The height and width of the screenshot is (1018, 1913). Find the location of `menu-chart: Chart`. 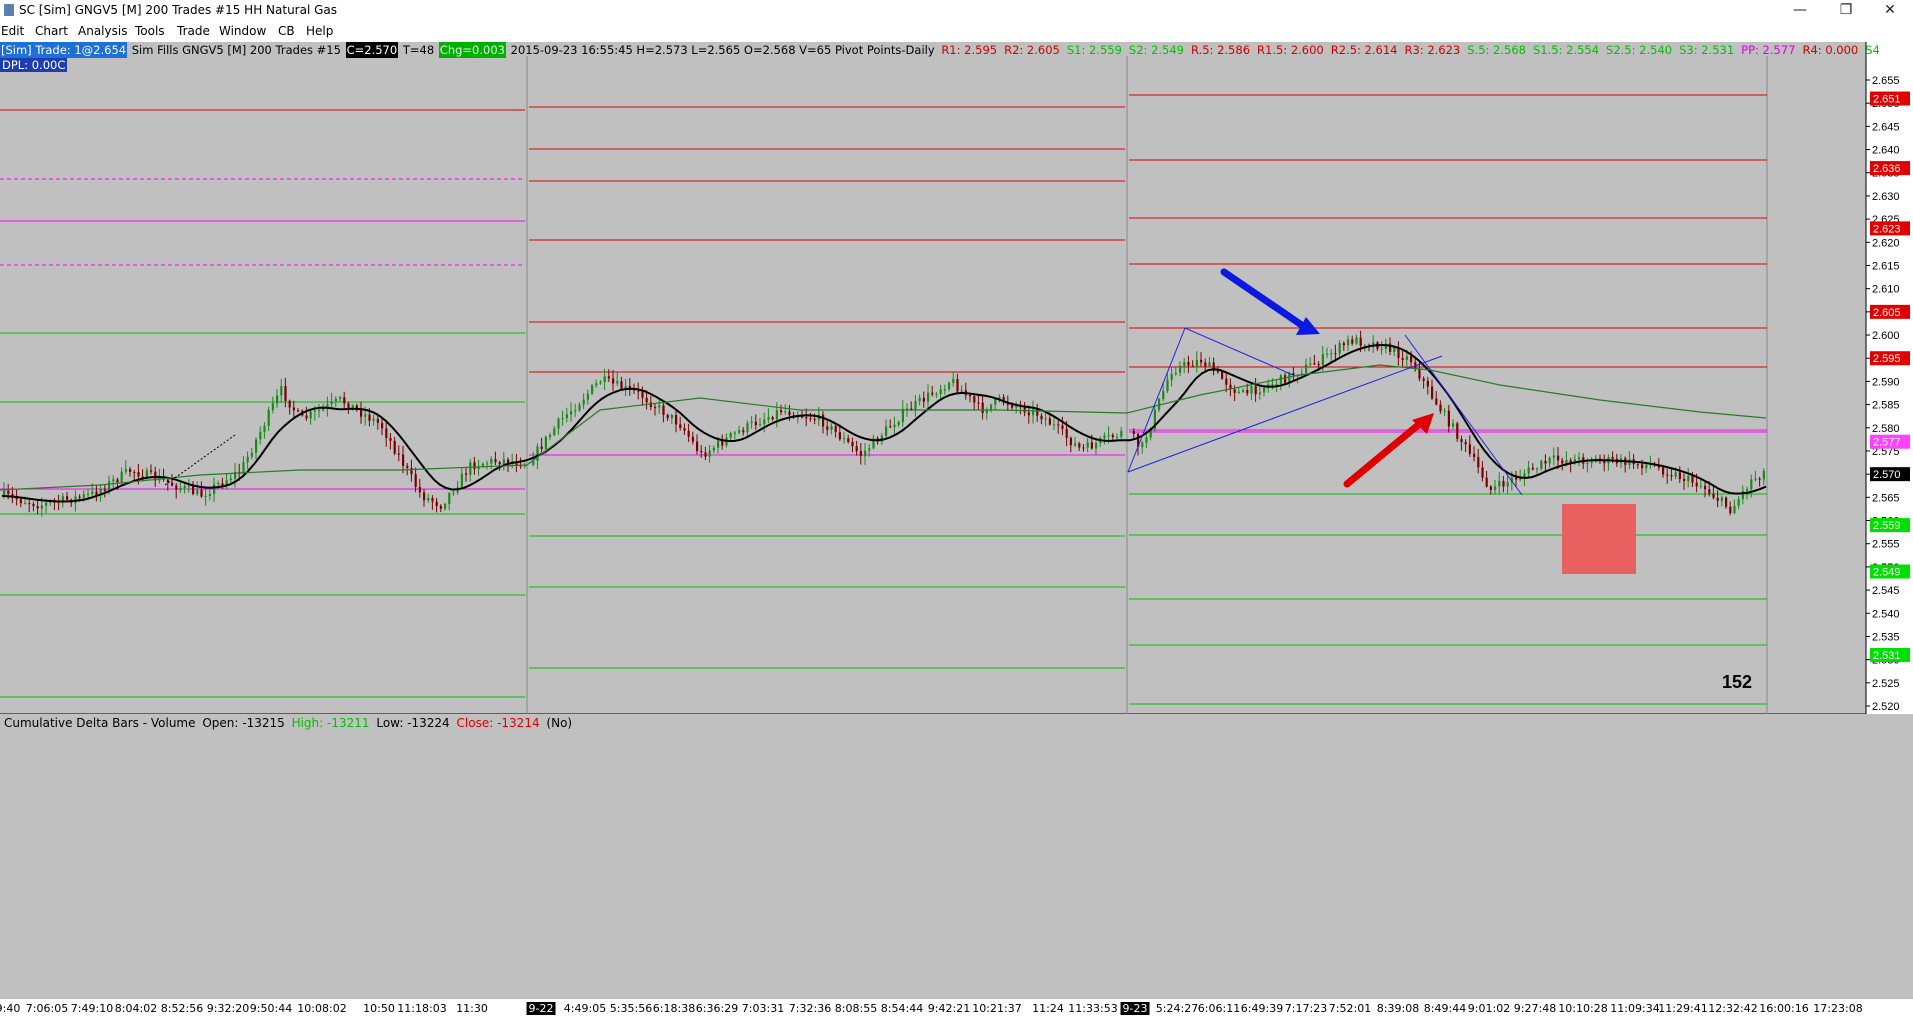

menu-chart: Chart is located at coordinates (51, 31).